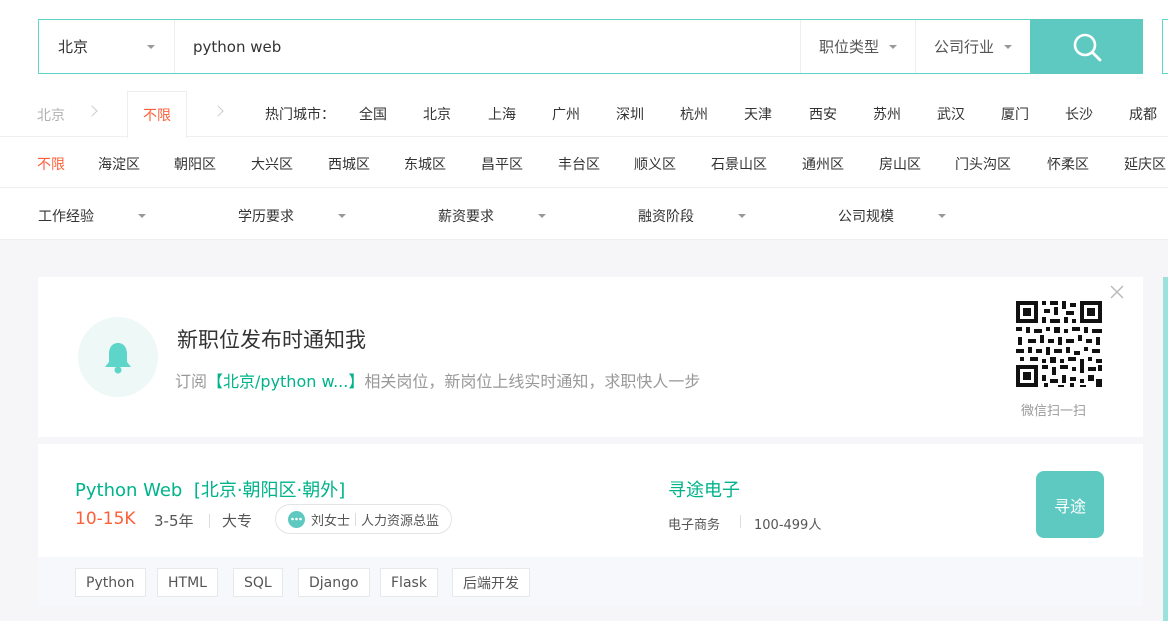 Image resolution: width=1168 pixels, height=621 pixels. Describe the element at coordinates (66, 216) in the screenshot. I see `filter-experience: 工作经验` at that location.